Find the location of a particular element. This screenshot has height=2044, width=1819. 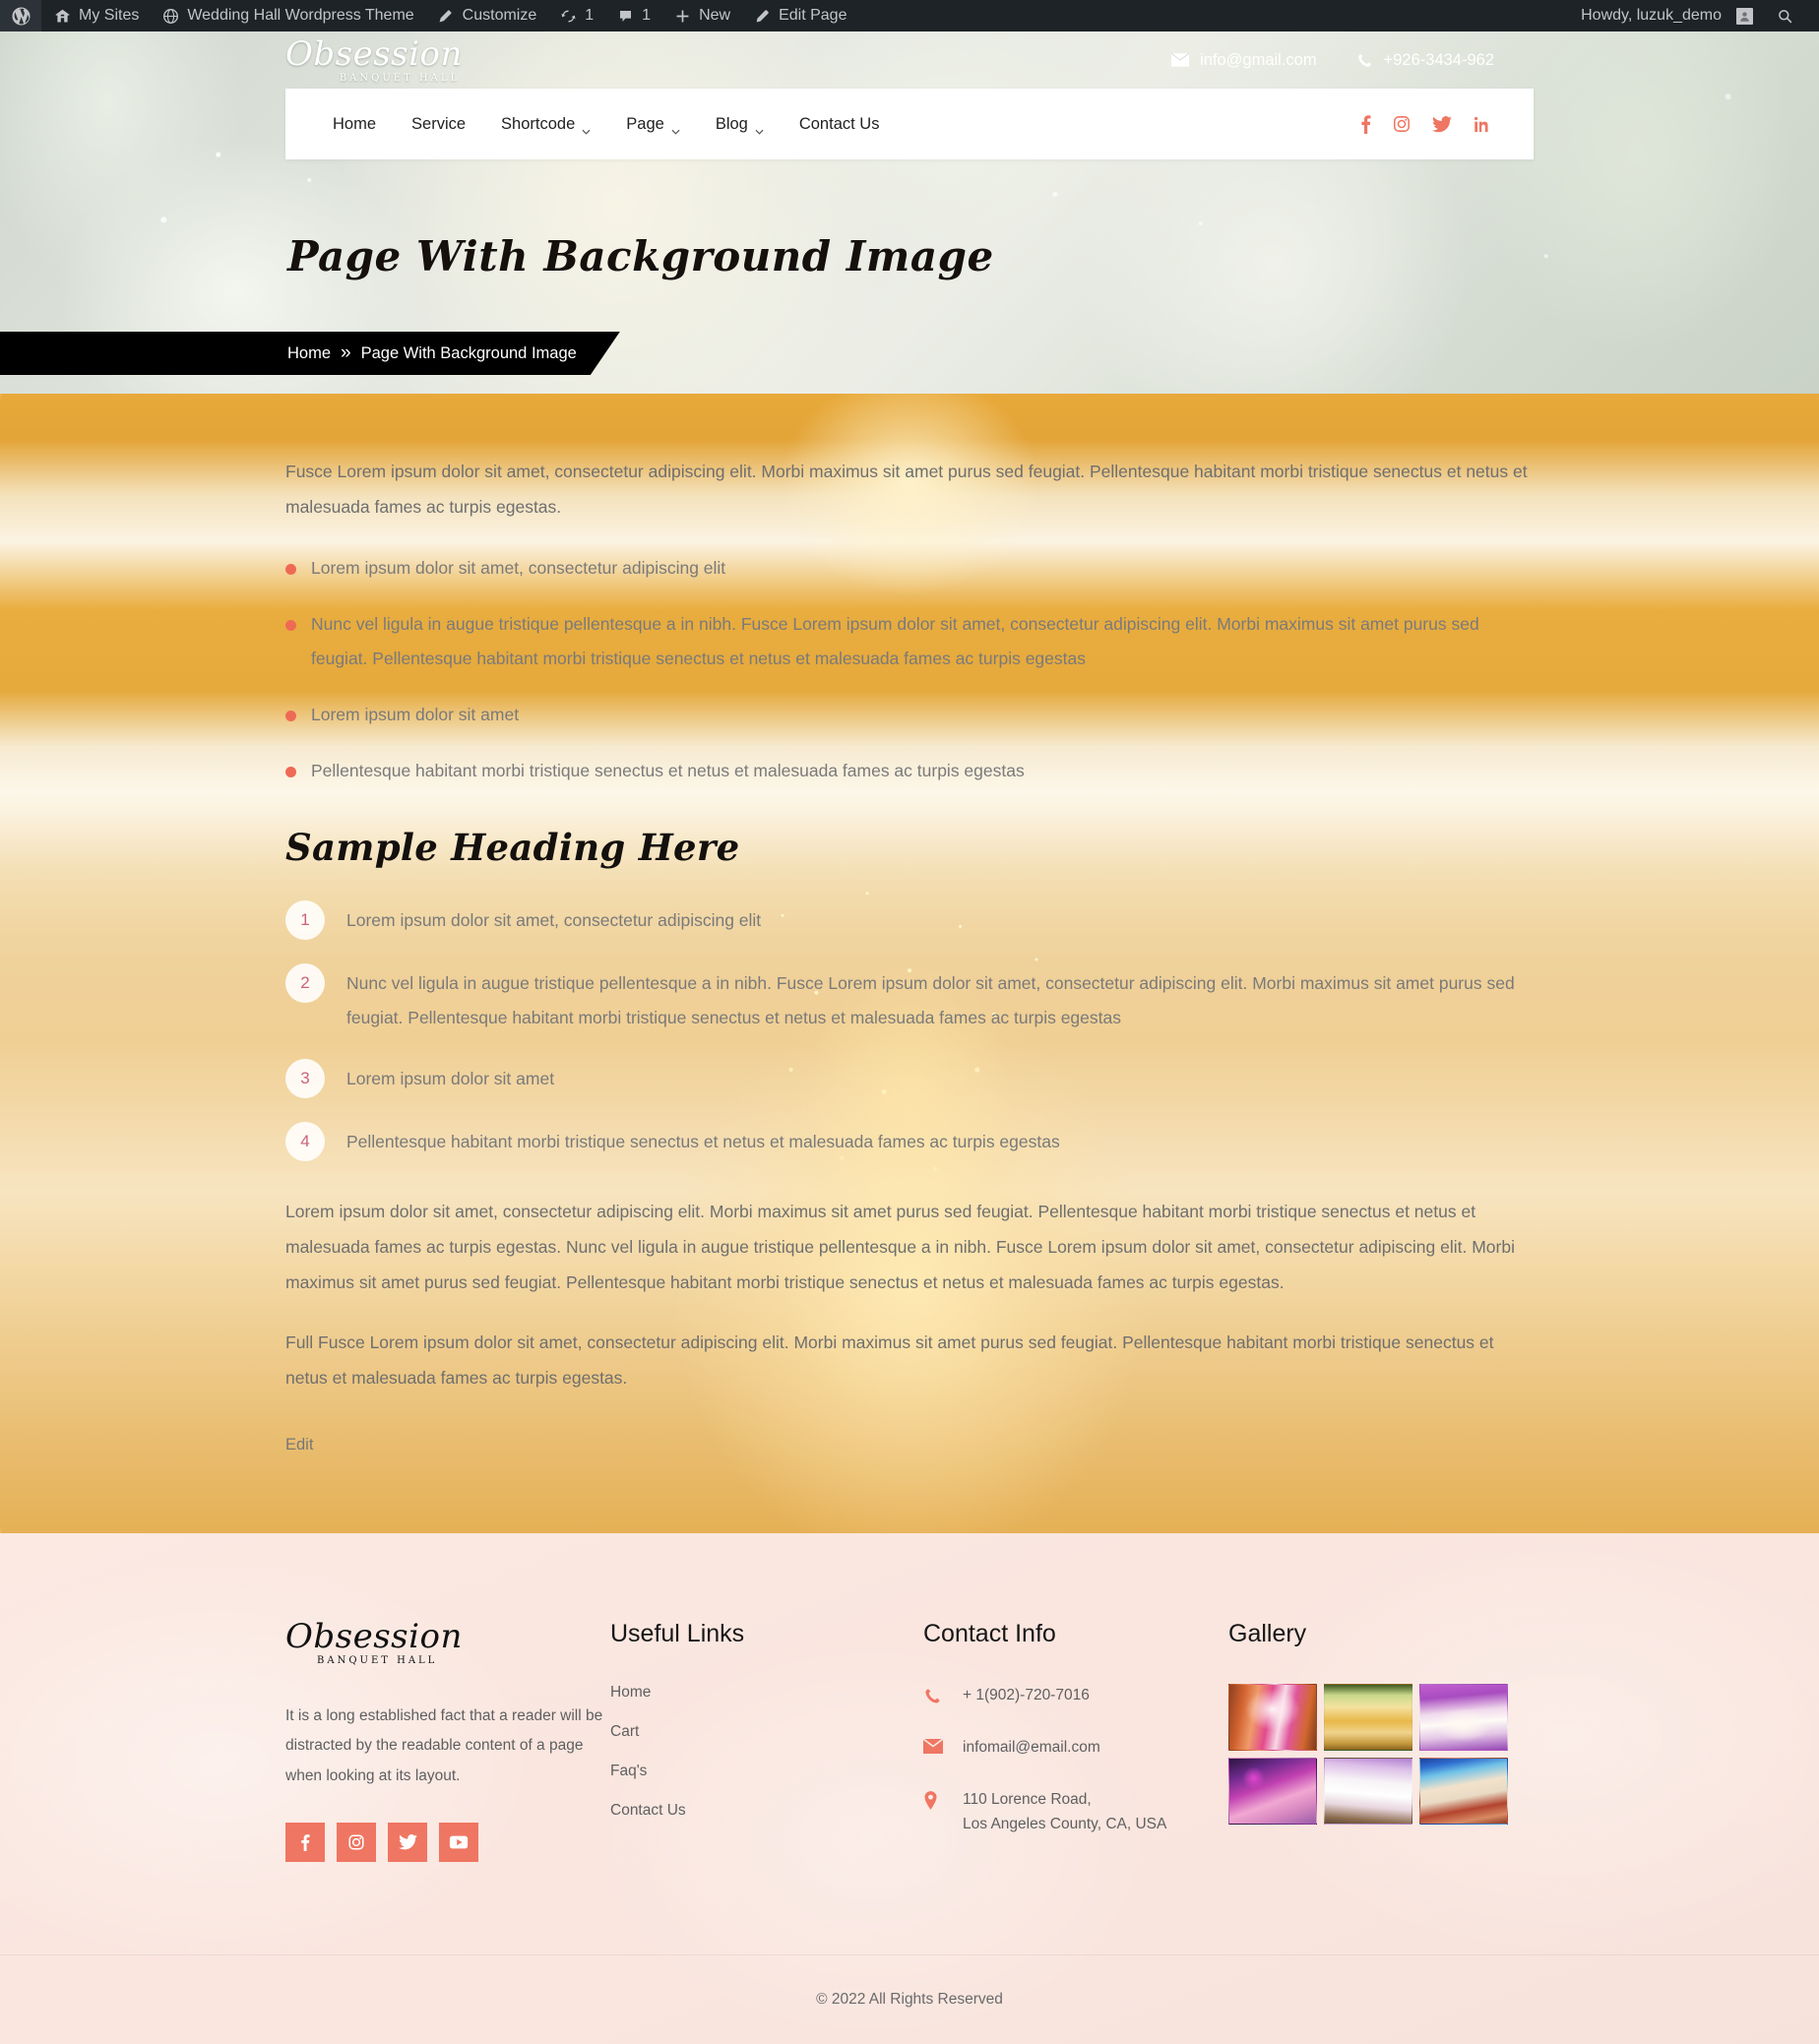

contact-email-text: infomail@email.com is located at coordinates (1031, 1747).